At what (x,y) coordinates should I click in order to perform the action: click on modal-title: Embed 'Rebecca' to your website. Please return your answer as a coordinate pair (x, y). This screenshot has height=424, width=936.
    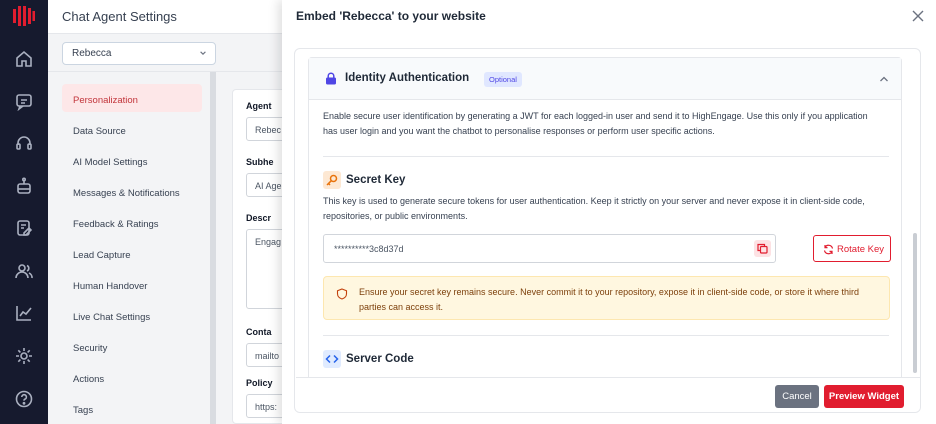
    Looking at the image, I should click on (391, 16).